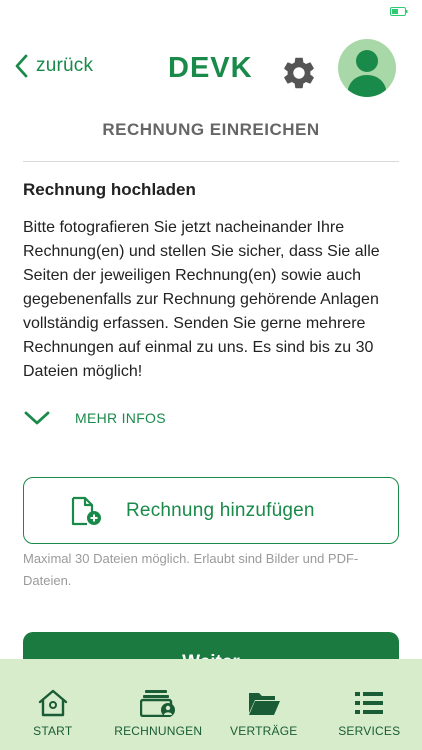 This screenshot has height=750, width=422. What do you see at coordinates (220, 510) in the screenshot?
I see `add-invoice-label: Rechnung hinzufügen` at bounding box center [220, 510].